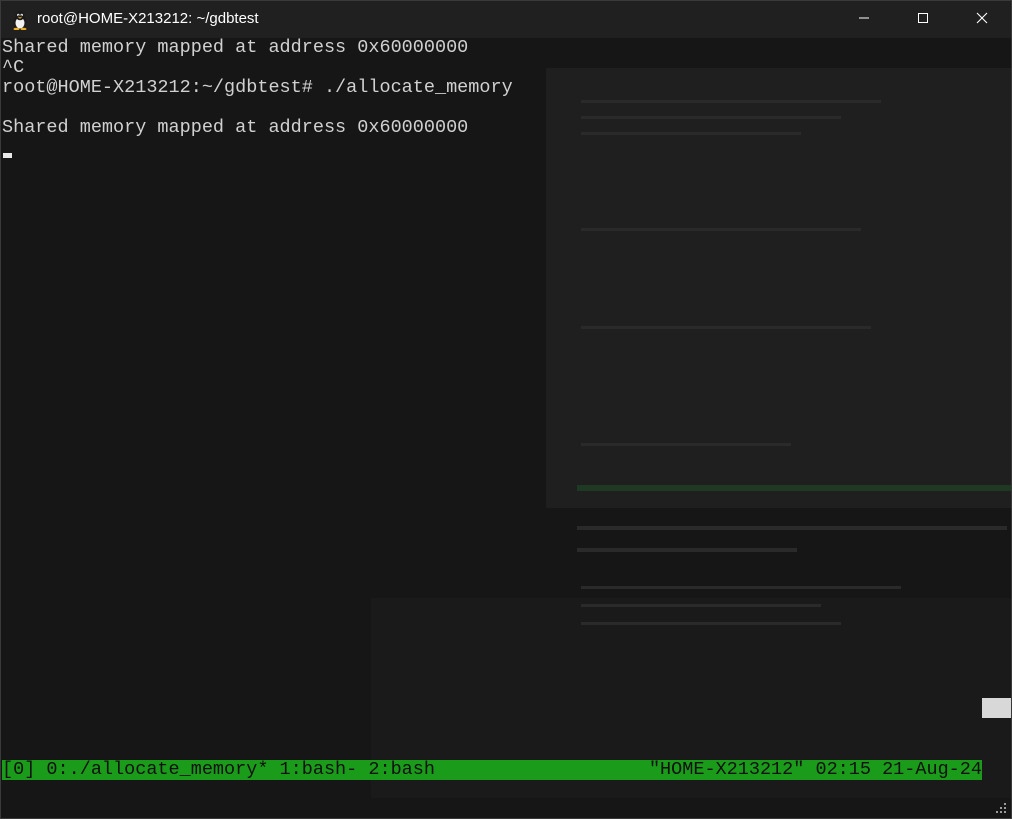 This screenshot has height=819, width=1012. I want to click on window-title: root@HOME-X213212: ~/gdbtest, so click(148, 18).